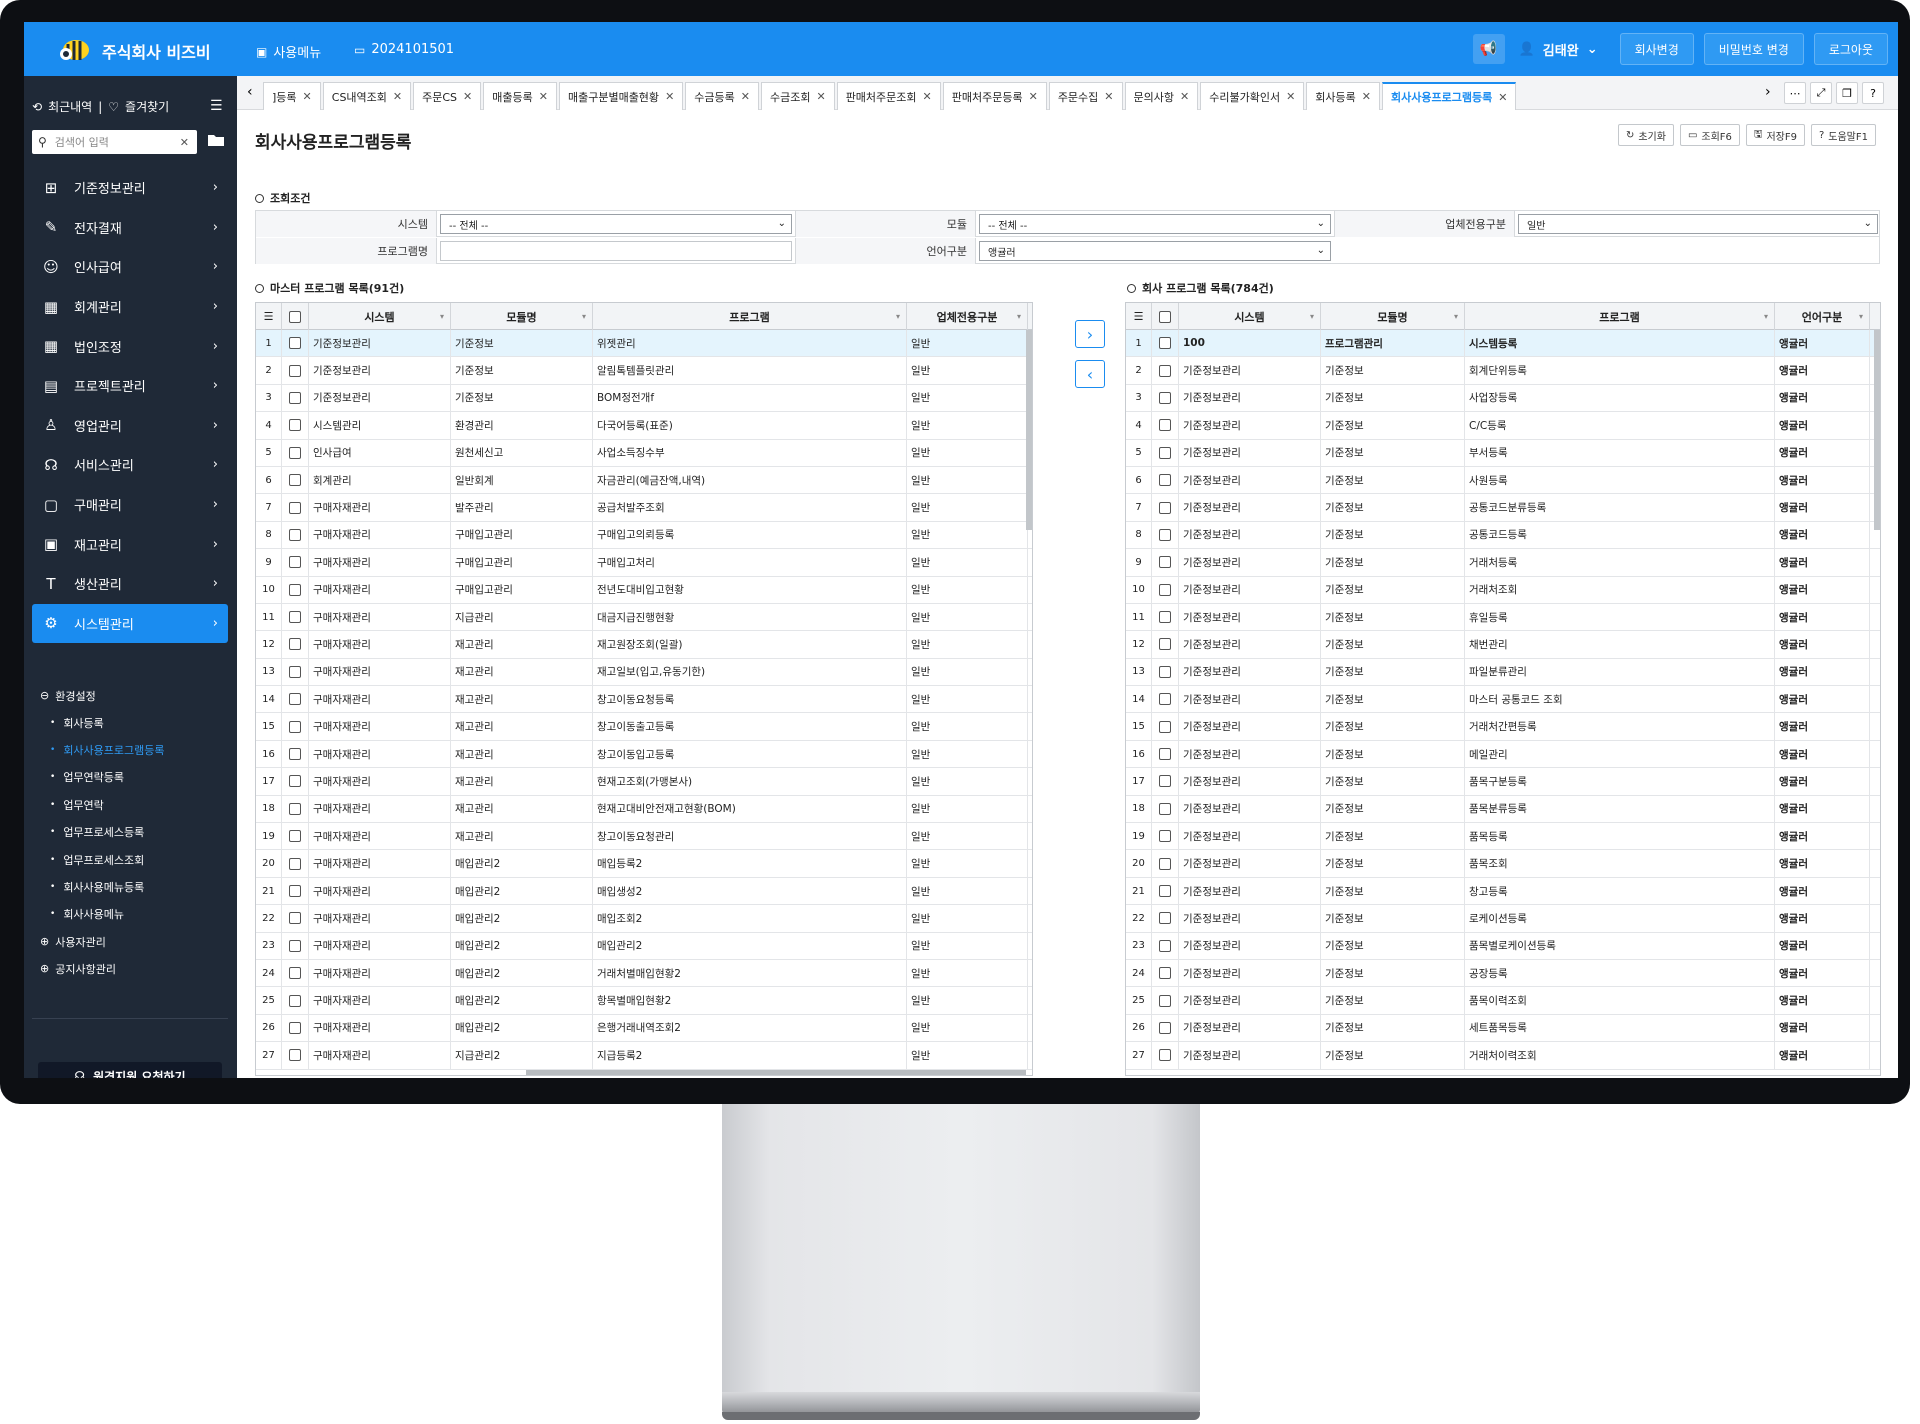 The image size is (1920, 1424). Describe the element at coordinates (750, 316) in the screenshot. I see `column-header: 프로그램 ▾` at that location.